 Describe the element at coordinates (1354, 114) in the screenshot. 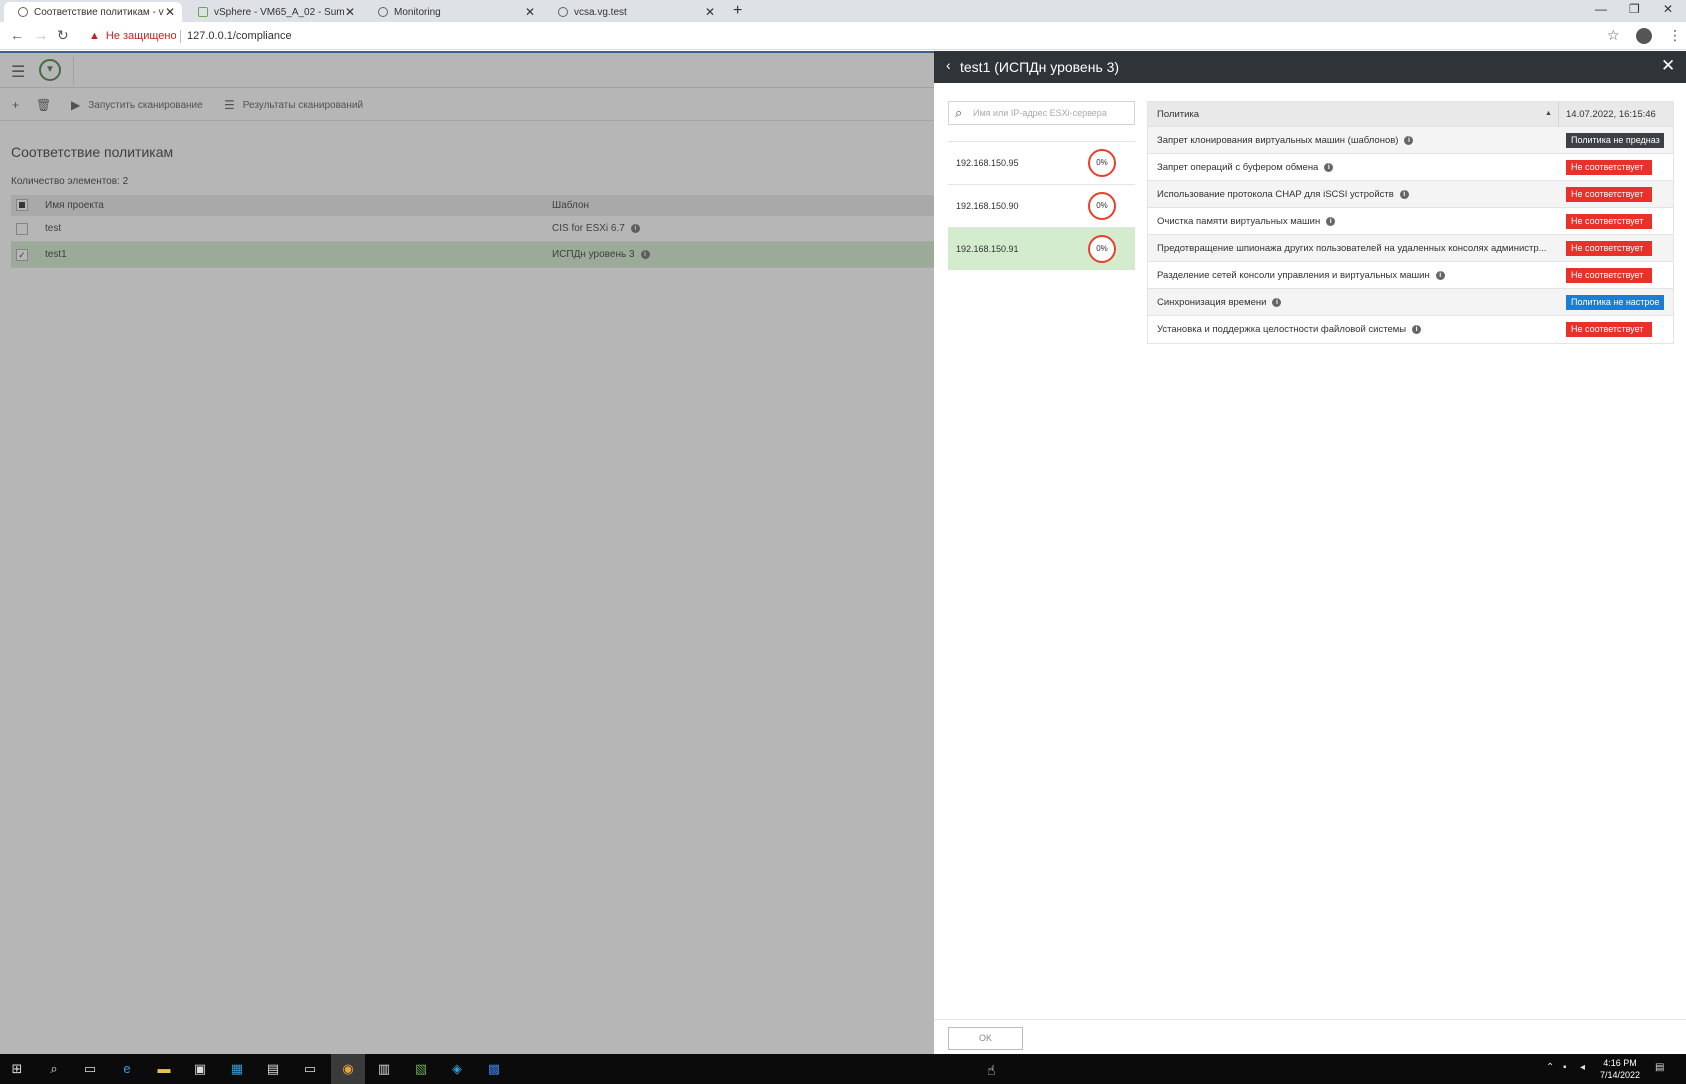

I see `column-header-policy: Политика` at that location.